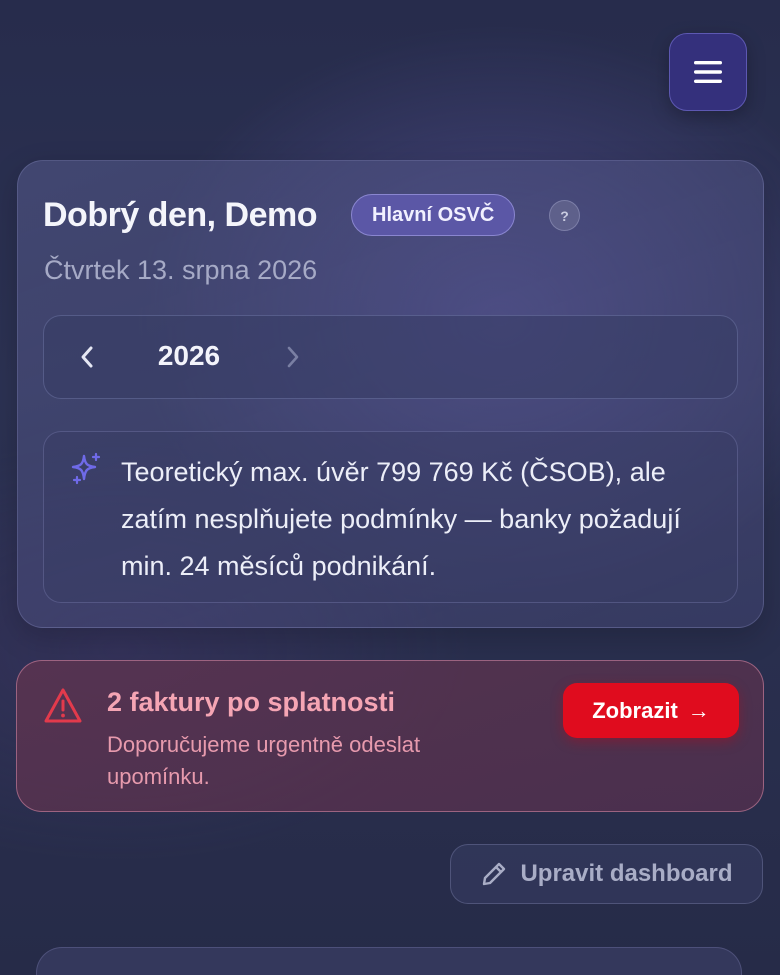  I want to click on arrow-right-icon: →, so click(698, 710).